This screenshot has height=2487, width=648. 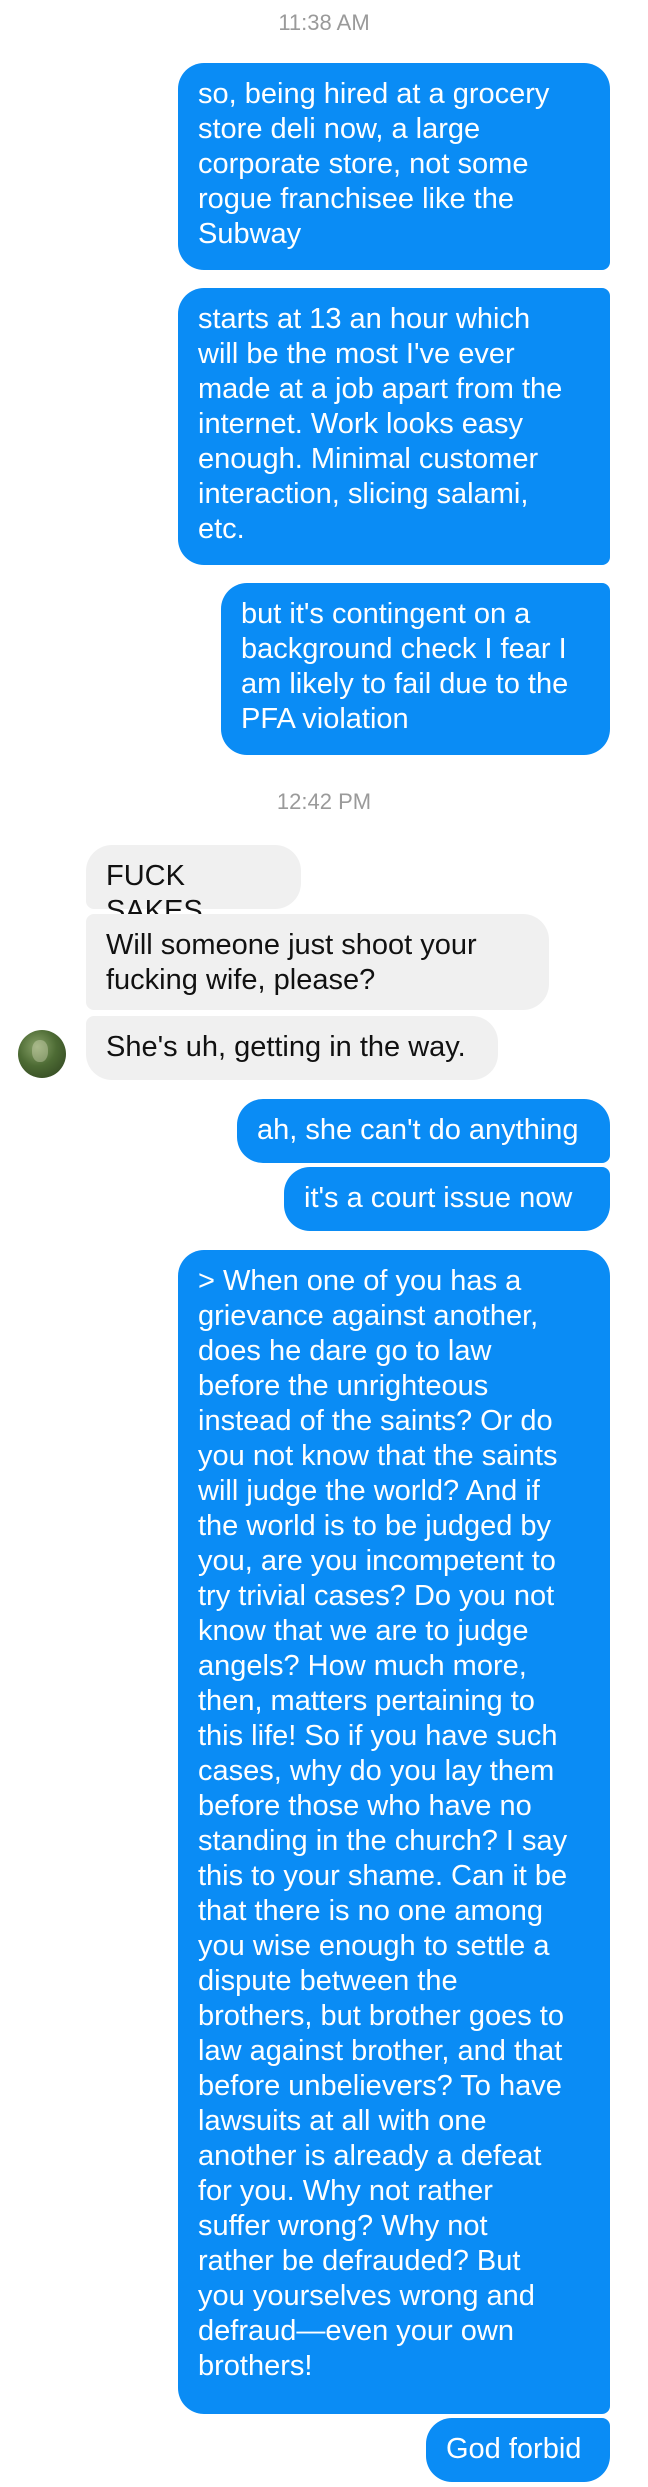 What do you see at coordinates (423, 1131) in the screenshot?
I see `message-bubble-sent: ah, she can't do anything` at bounding box center [423, 1131].